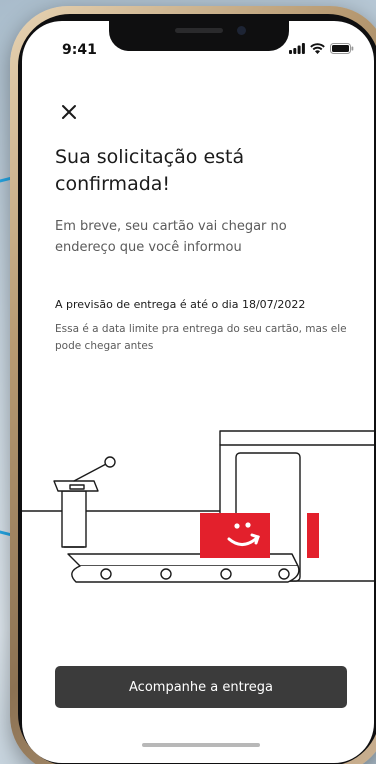  What do you see at coordinates (297, 48) in the screenshot?
I see `signal-icon` at bounding box center [297, 48].